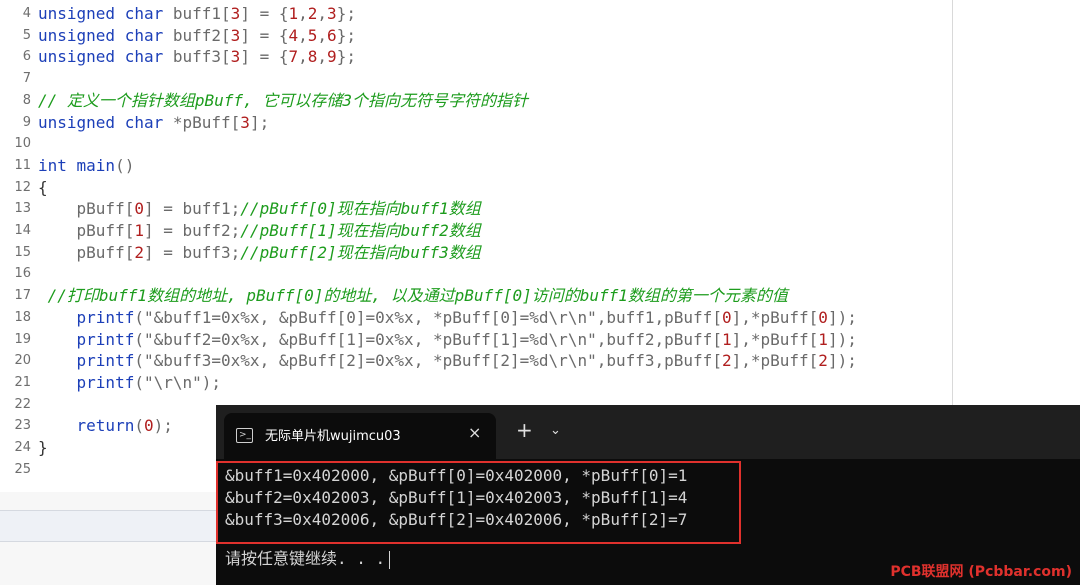 The image size is (1080, 585). What do you see at coordinates (259, 231) in the screenshot?
I see `code-text: pBuff[1] = buff2;//pBuff[1]现在指向buff2数组` at bounding box center [259, 231].